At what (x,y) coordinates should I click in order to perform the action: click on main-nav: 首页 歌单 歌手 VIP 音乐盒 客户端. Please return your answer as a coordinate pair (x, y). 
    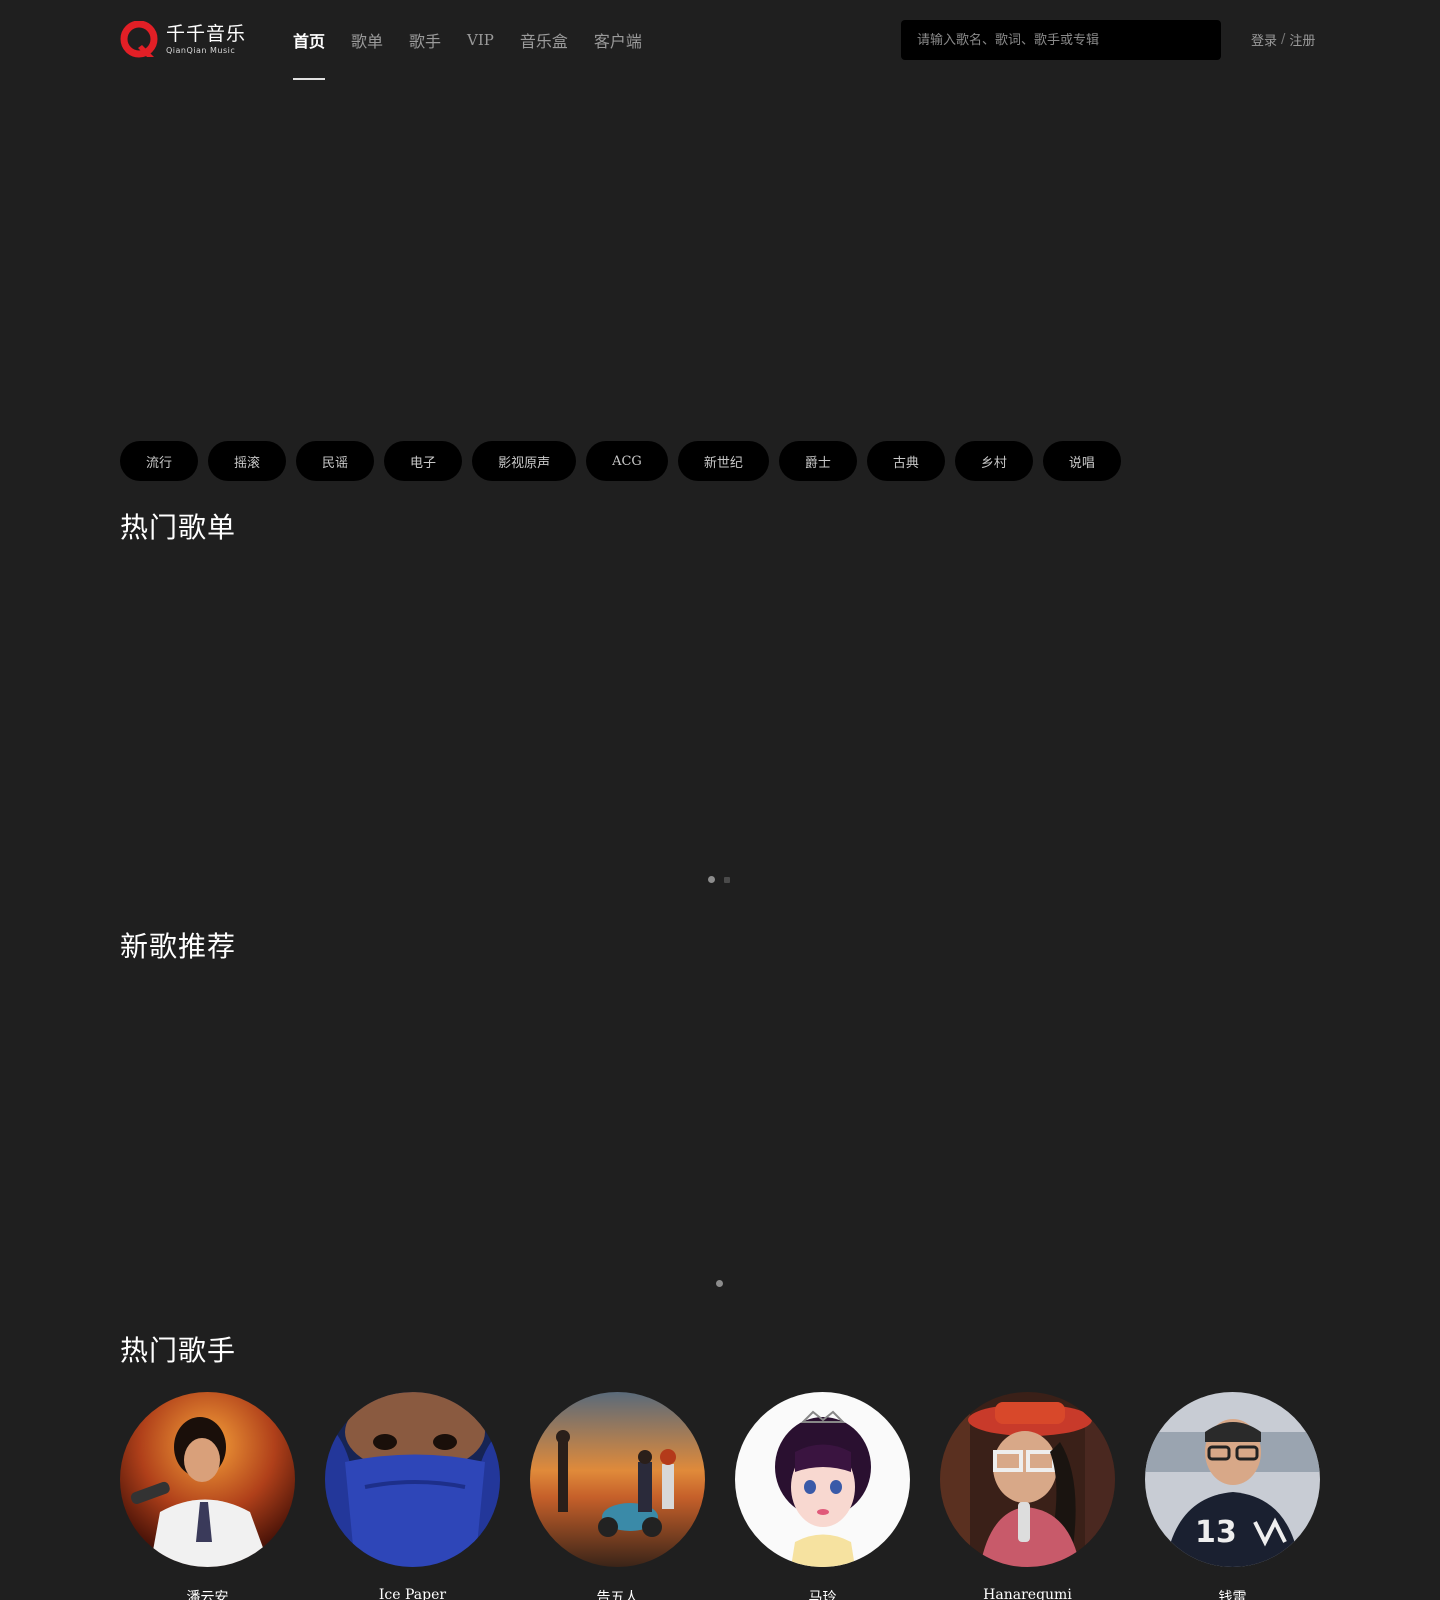
    Looking at the image, I should click on (480, 54).